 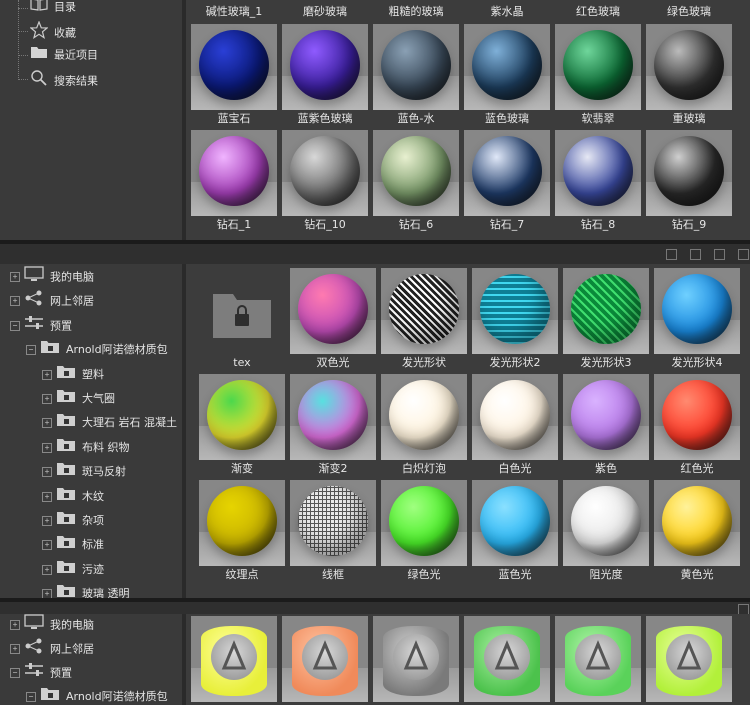 What do you see at coordinates (117, 350) in the screenshot?
I see `tree-item-label: Arnold阿诺德材质包` at bounding box center [117, 350].